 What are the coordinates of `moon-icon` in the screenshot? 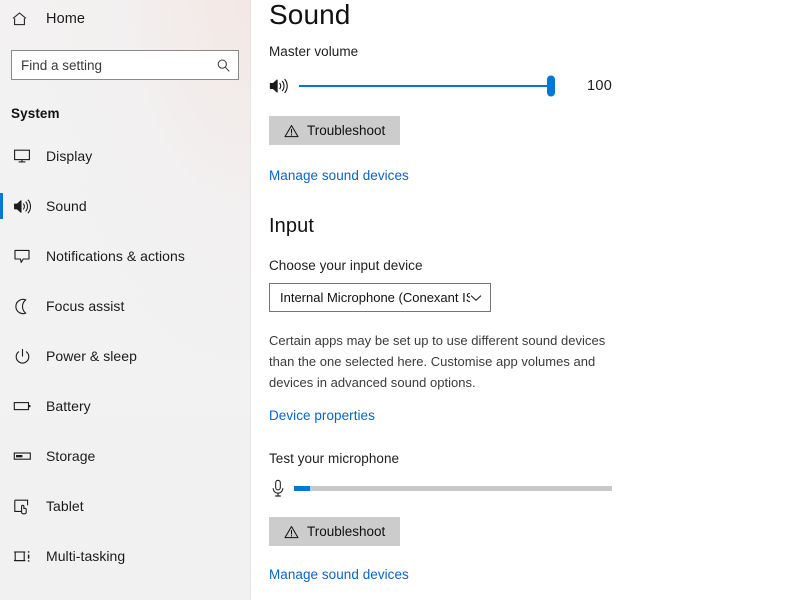 It's located at (22, 306).